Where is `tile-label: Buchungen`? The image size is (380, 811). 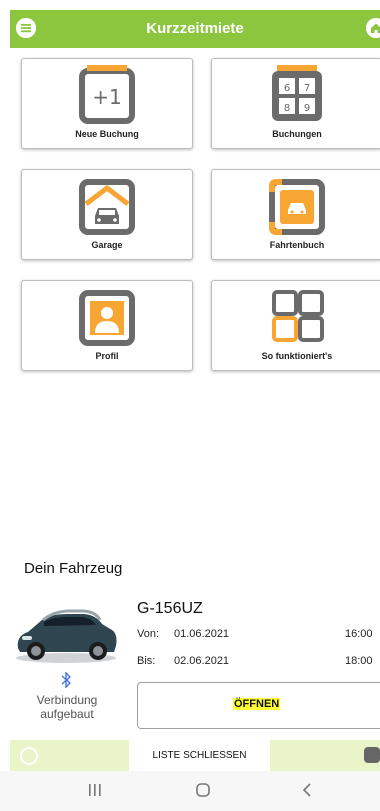 tile-label: Buchungen is located at coordinates (297, 134).